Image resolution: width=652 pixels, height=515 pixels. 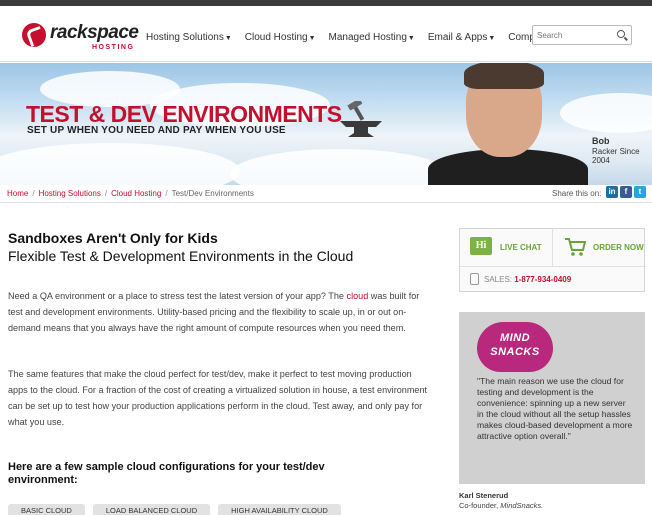 I want to click on company-name: MindSnacks., so click(x=522, y=505).